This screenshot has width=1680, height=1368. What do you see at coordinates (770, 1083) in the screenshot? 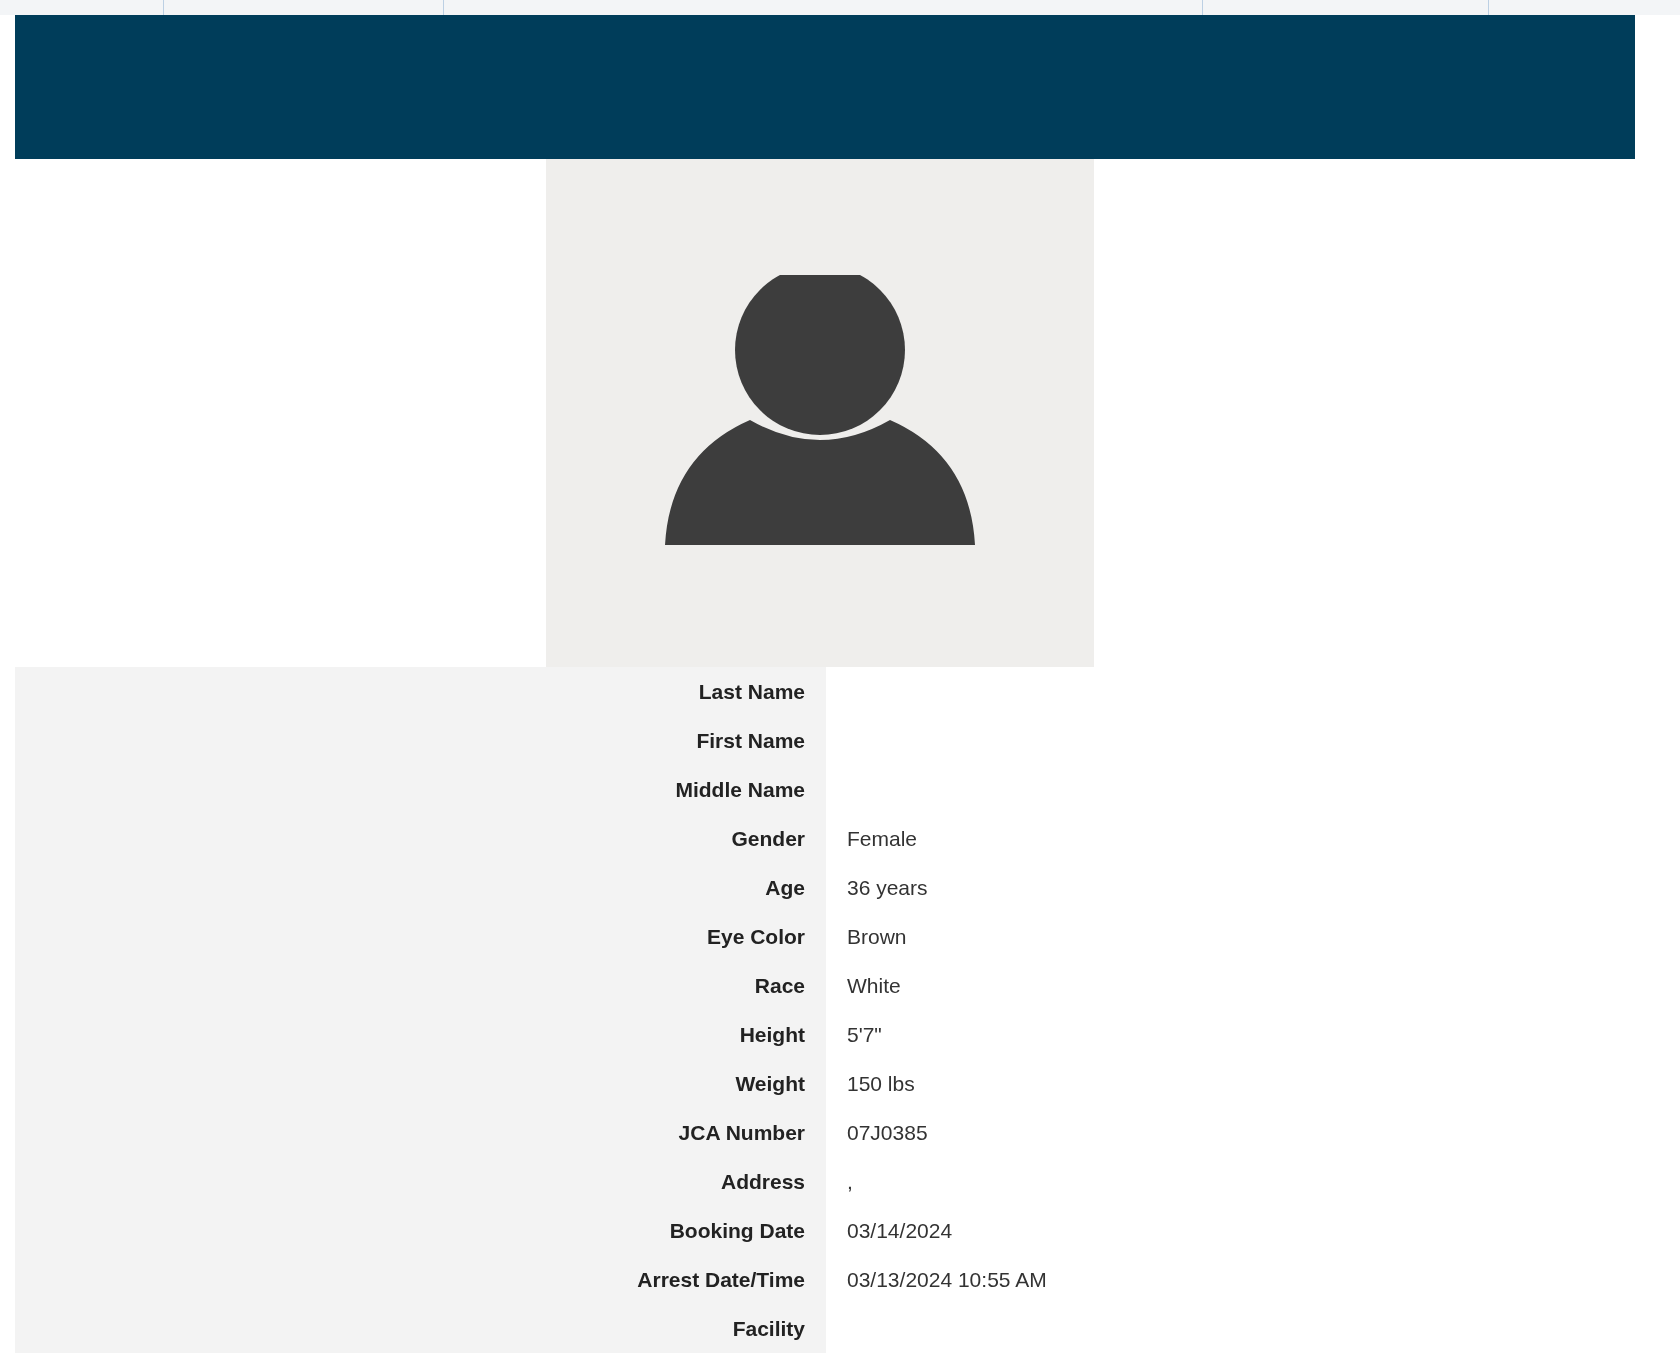
I see `field-label: Weight` at bounding box center [770, 1083].